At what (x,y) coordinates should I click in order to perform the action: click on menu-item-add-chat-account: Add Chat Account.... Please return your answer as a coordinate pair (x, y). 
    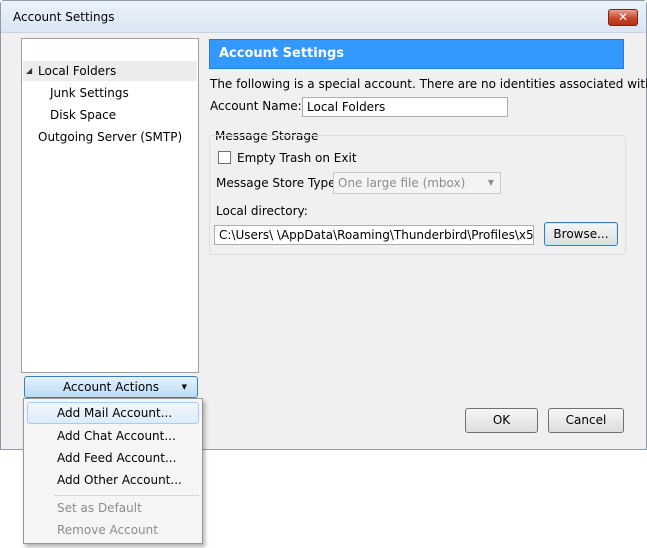
    Looking at the image, I should click on (113, 436).